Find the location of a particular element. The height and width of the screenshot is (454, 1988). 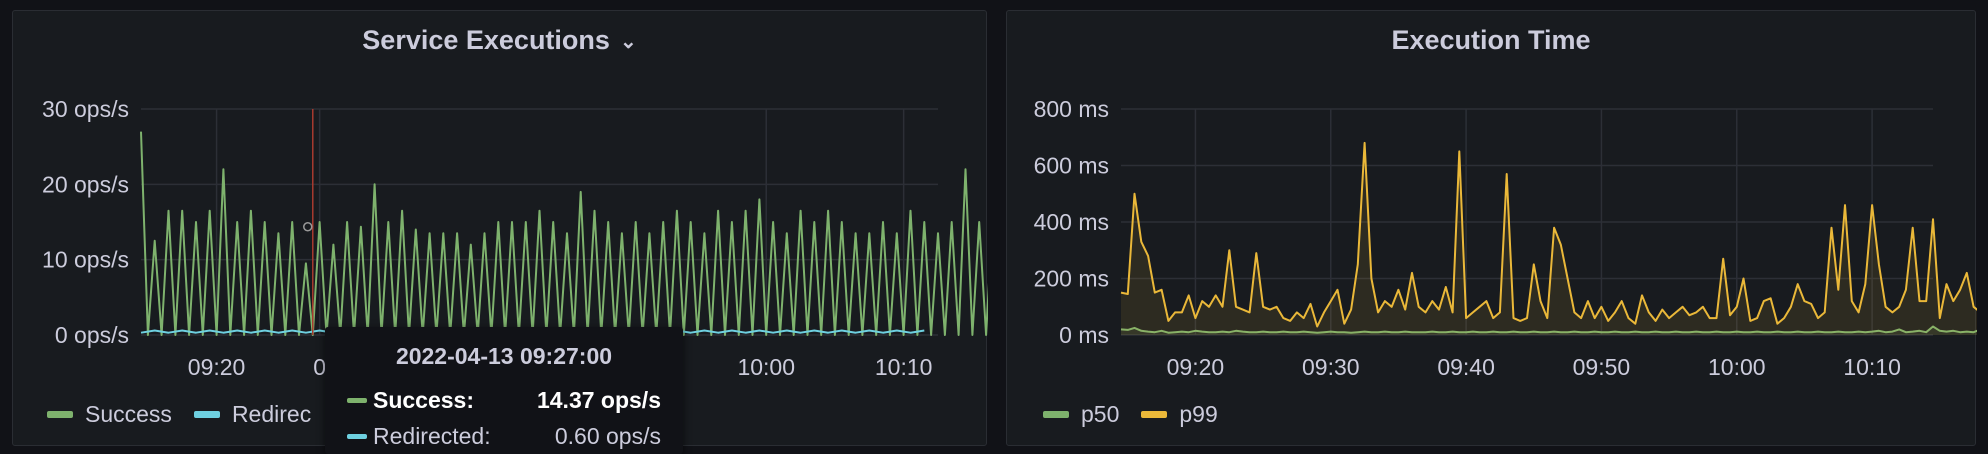

legend-item-p99: p99 is located at coordinates (1179, 414).